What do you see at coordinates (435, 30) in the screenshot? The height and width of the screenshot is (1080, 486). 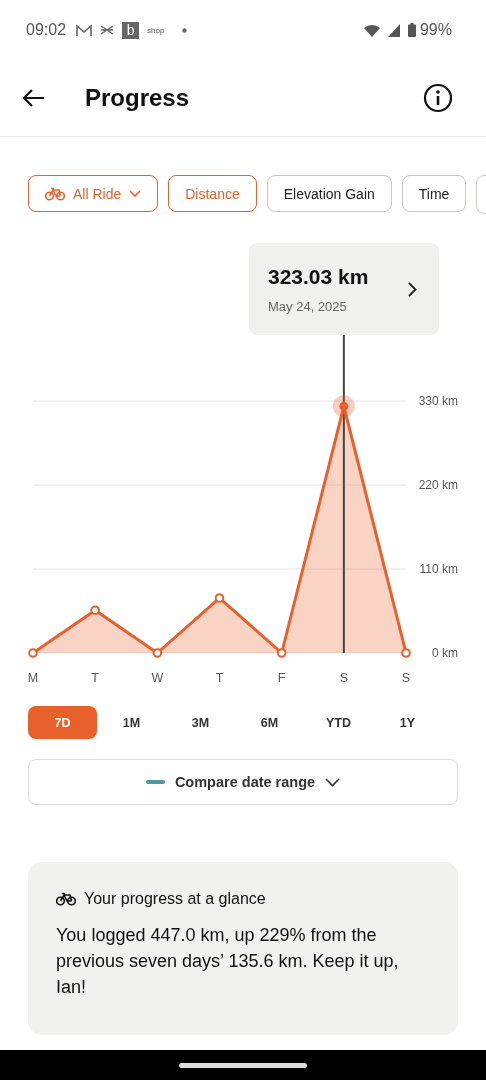 I see `battery-percent: 99%` at bounding box center [435, 30].